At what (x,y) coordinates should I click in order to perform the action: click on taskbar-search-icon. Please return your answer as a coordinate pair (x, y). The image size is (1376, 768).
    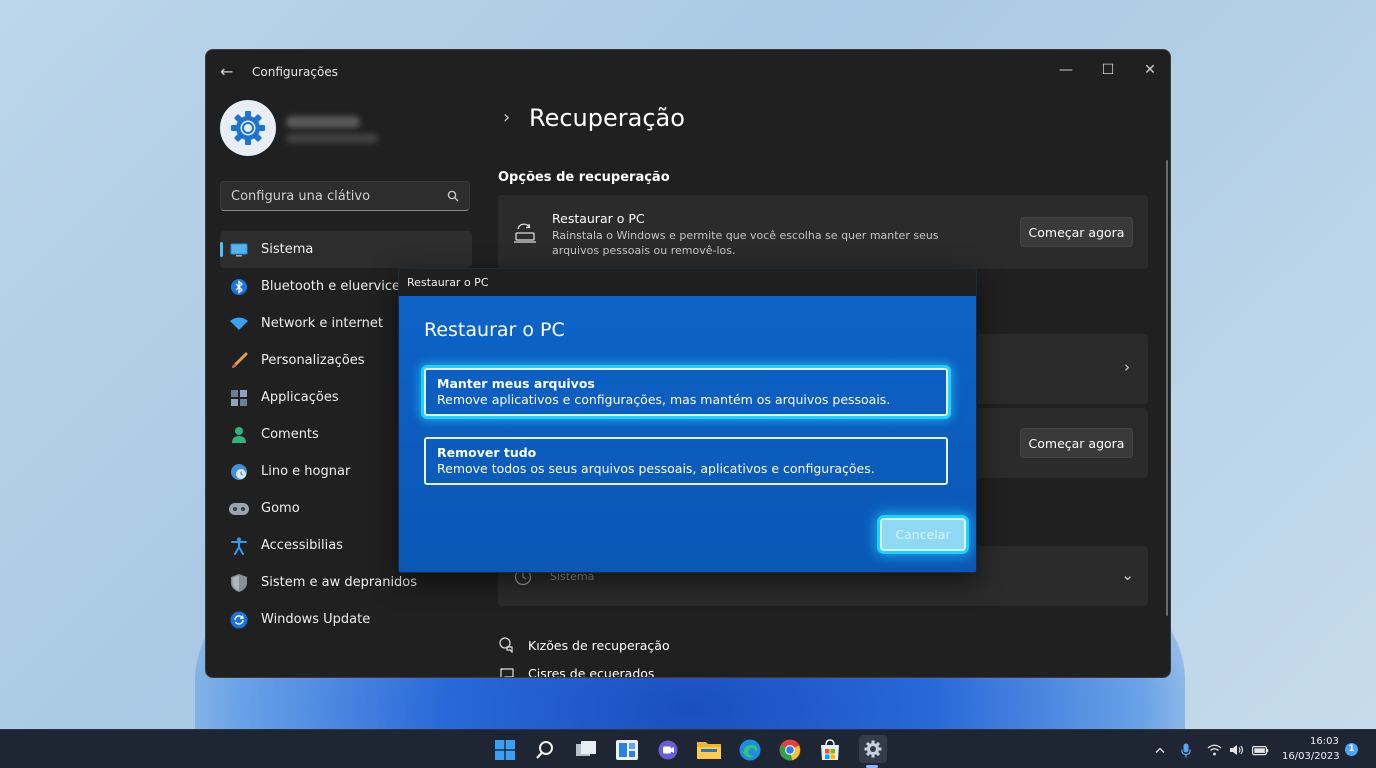
    Looking at the image, I should click on (545, 750).